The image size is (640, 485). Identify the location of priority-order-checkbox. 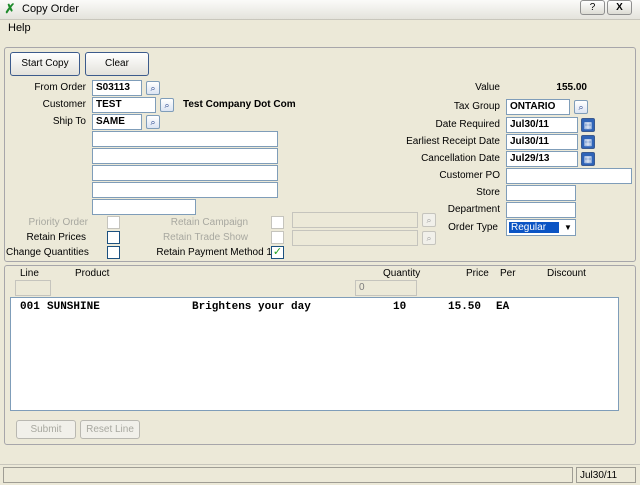
(113, 222).